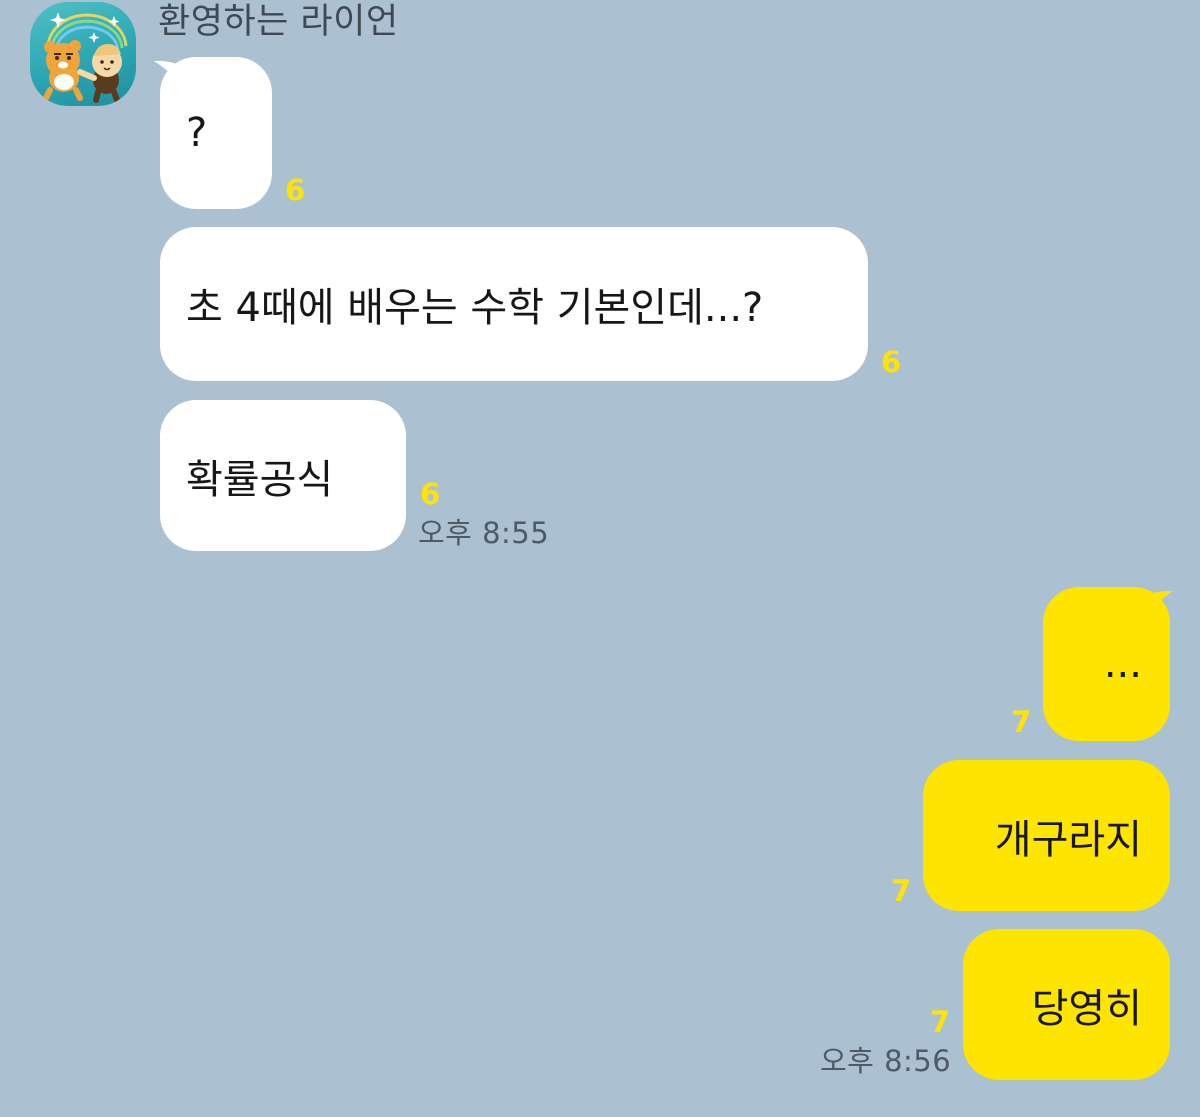  What do you see at coordinates (260, 479) in the screenshot?
I see `message-text: 확률공식` at bounding box center [260, 479].